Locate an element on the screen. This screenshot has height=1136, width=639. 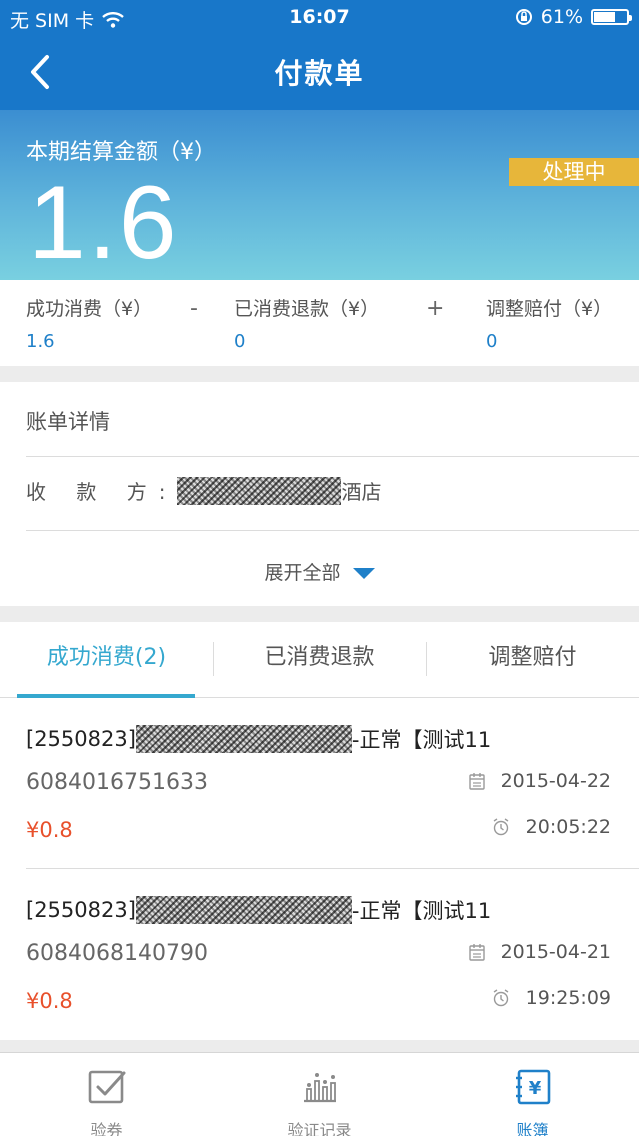
breakdown-refund: 已消费退款（¥） 0 is located at coordinates (306, 323).